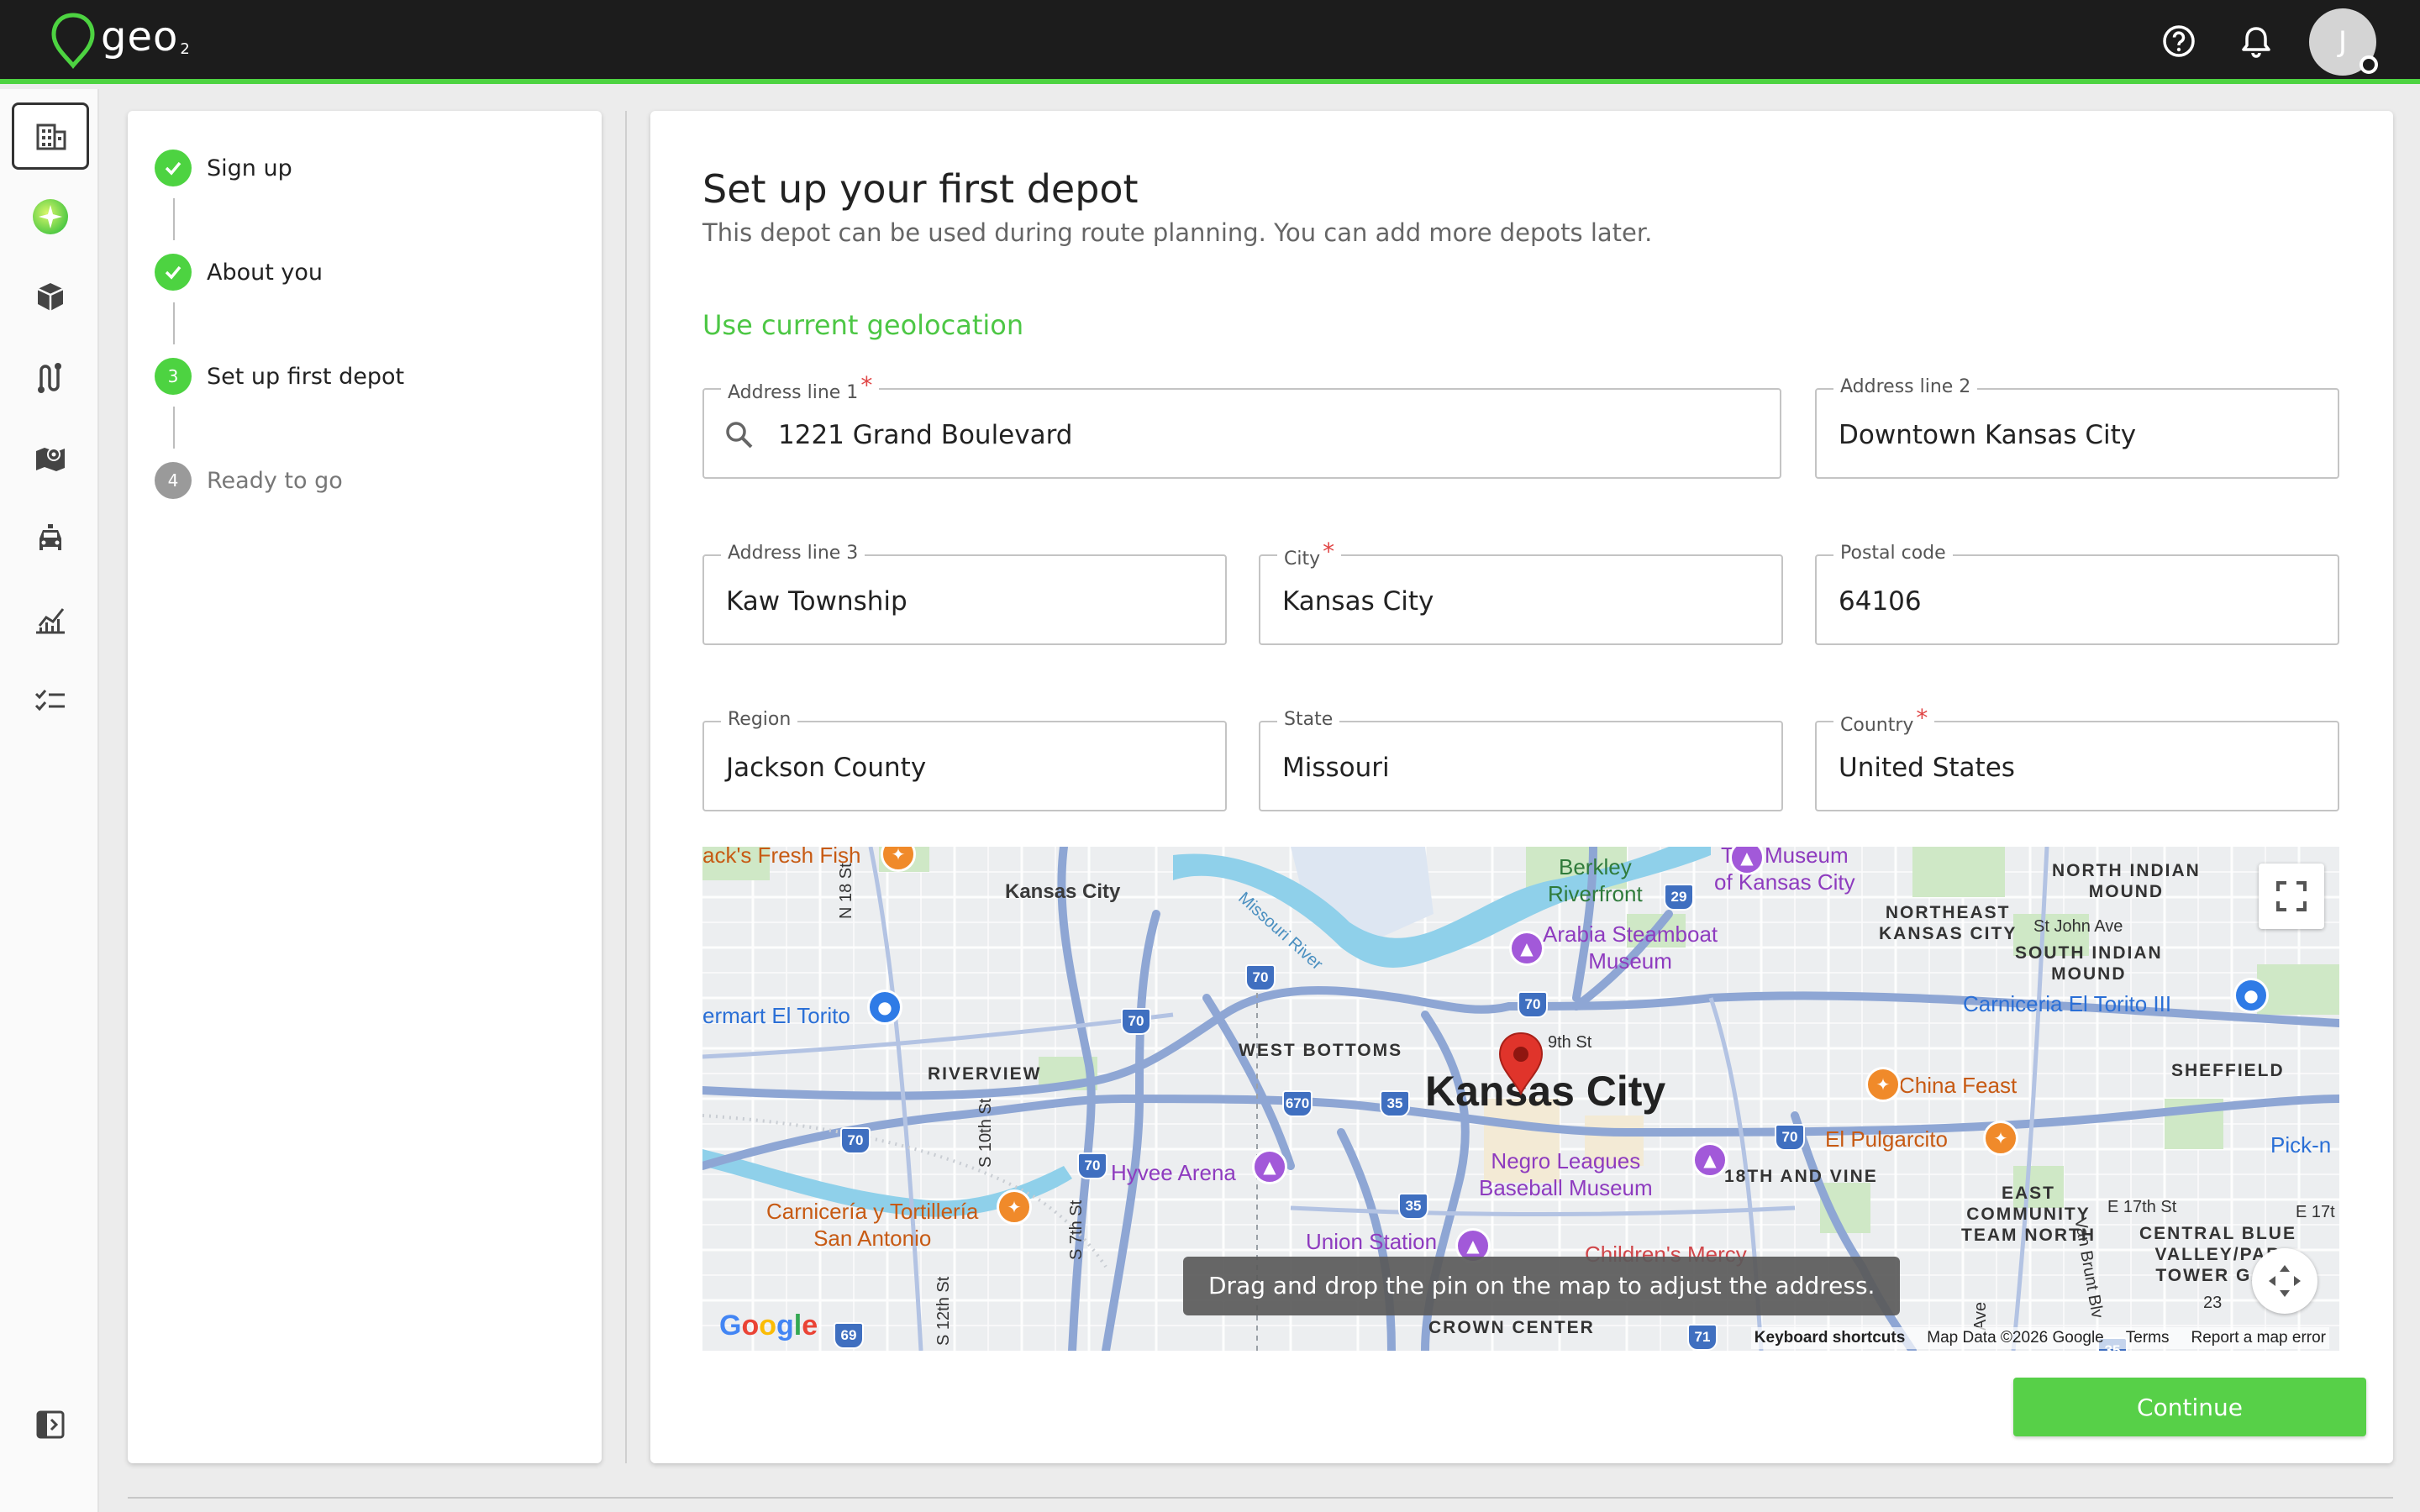 The height and width of the screenshot is (1512, 2420). Describe the element at coordinates (1076, 1230) in the screenshot. I see `map-label: S 7th St` at that location.